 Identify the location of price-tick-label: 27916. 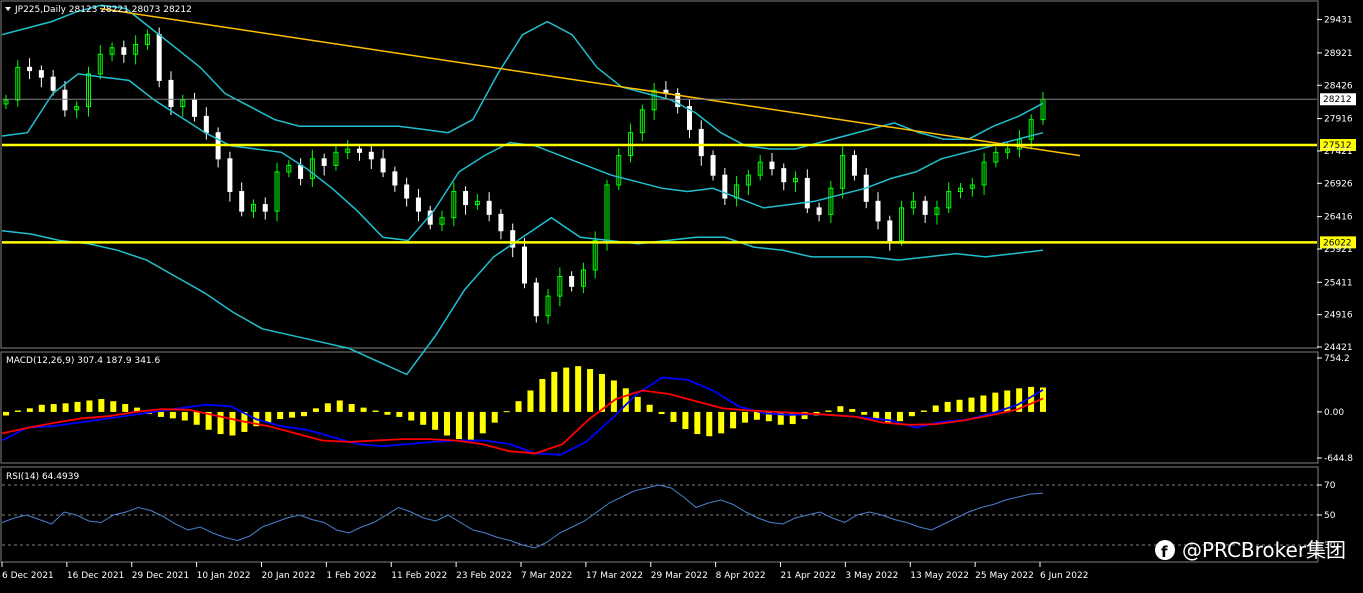
(1338, 120).